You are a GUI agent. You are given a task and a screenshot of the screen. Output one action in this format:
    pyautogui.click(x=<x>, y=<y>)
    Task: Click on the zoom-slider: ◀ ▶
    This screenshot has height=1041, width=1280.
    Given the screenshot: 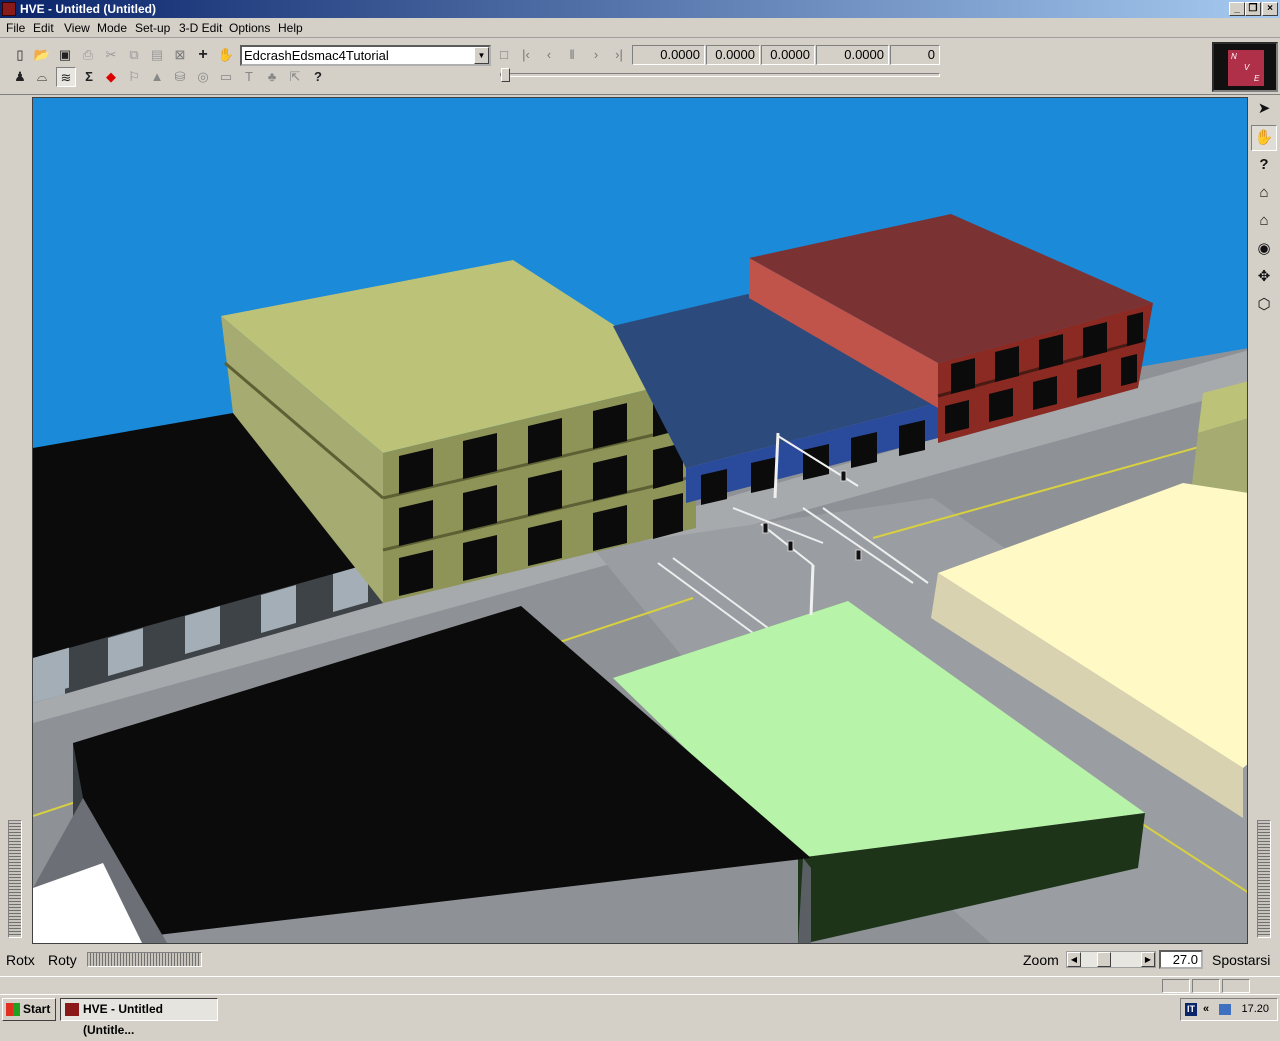 What is the action you would take?
    pyautogui.click(x=1111, y=959)
    